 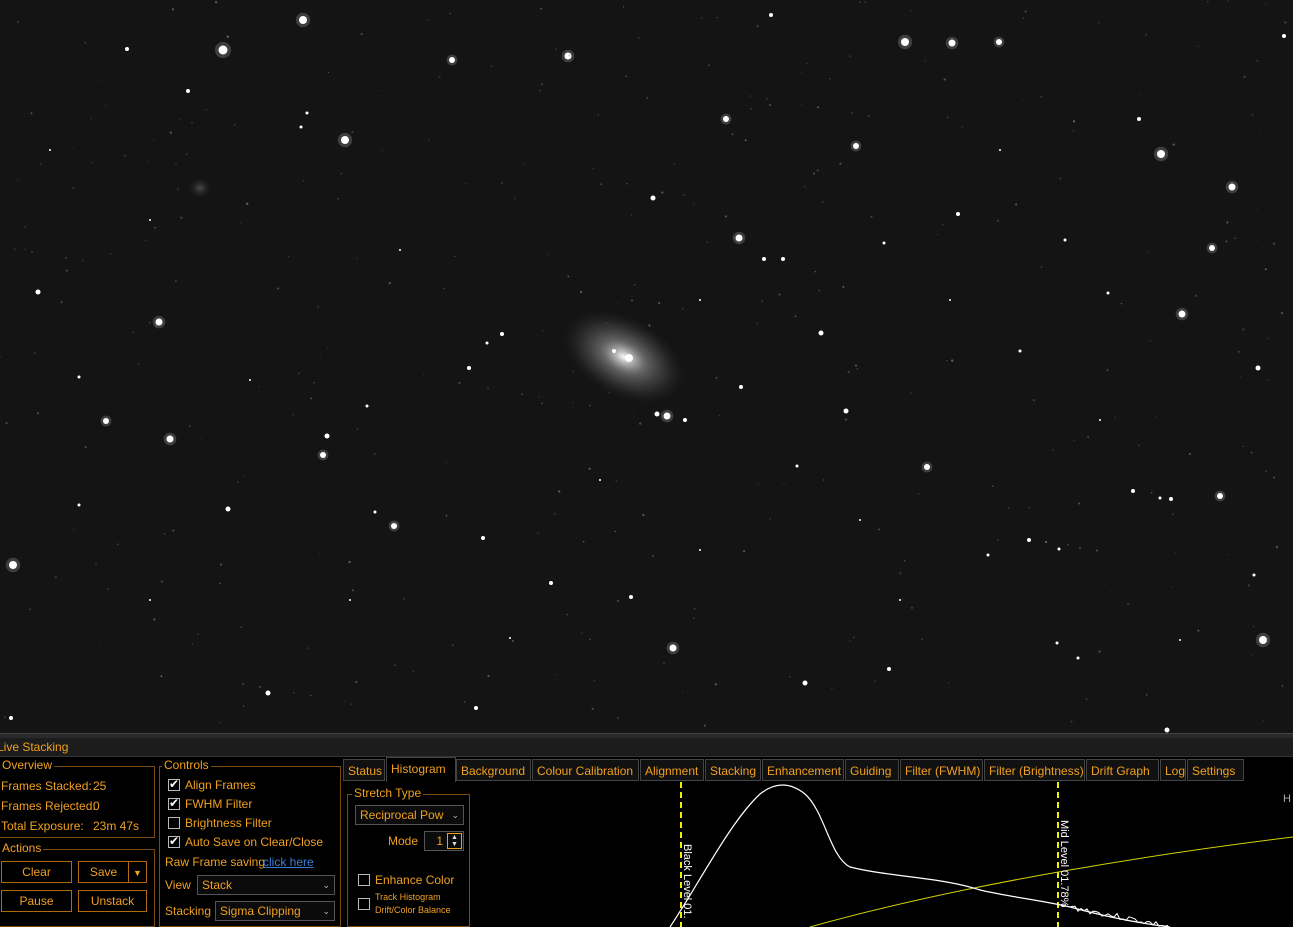 What do you see at coordinates (444, 841) in the screenshot?
I see `mode-stepper: 1 ▲ ▼` at bounding box center [444, 841].